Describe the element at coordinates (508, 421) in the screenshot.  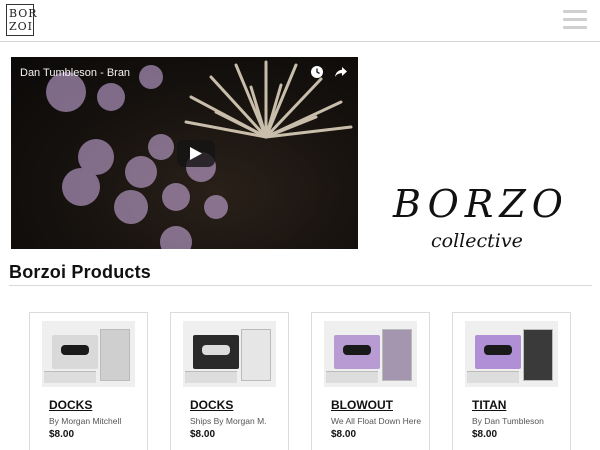
I see `product-subtitle: By Dan Tumbleson` at that location.